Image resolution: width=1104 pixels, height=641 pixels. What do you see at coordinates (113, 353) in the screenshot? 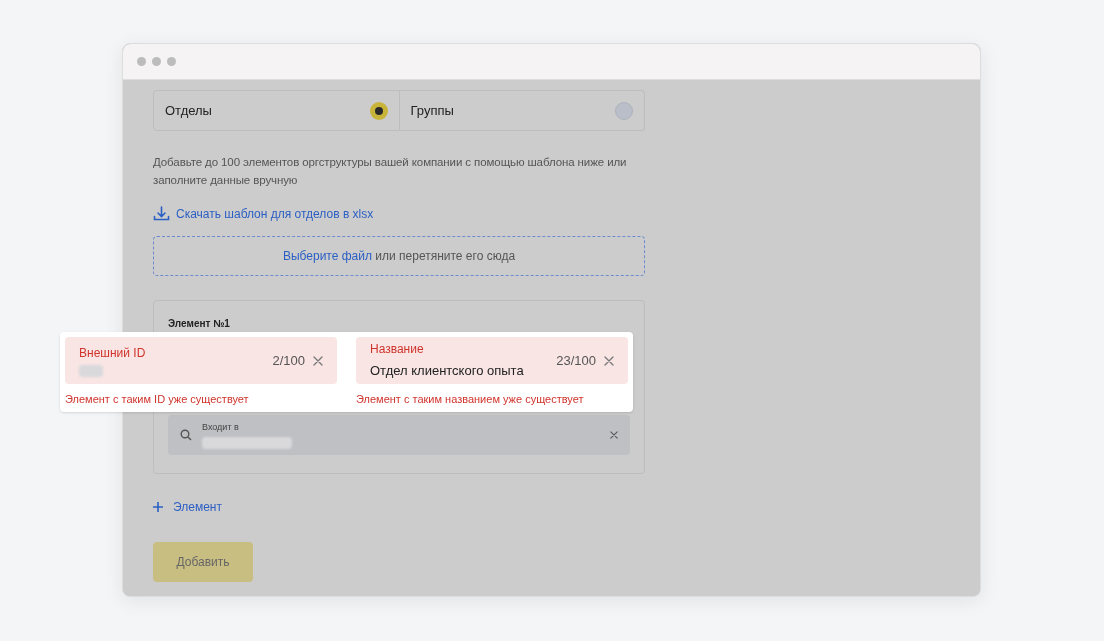
I see `field-label: Внешний ID` at bounding box center [113, 353].